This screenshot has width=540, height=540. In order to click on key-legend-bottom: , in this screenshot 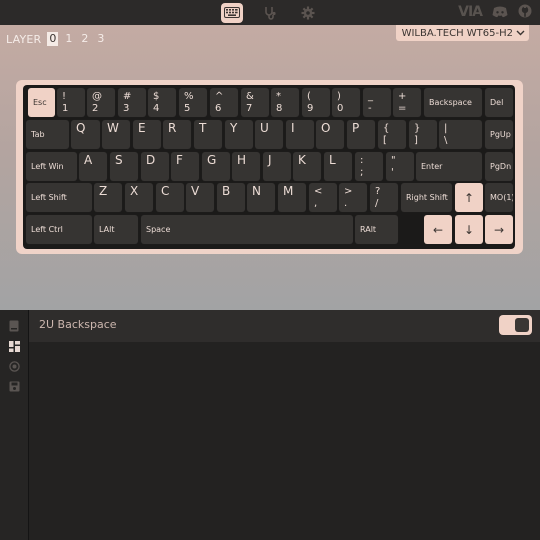, I will do `click(316, 203)`.